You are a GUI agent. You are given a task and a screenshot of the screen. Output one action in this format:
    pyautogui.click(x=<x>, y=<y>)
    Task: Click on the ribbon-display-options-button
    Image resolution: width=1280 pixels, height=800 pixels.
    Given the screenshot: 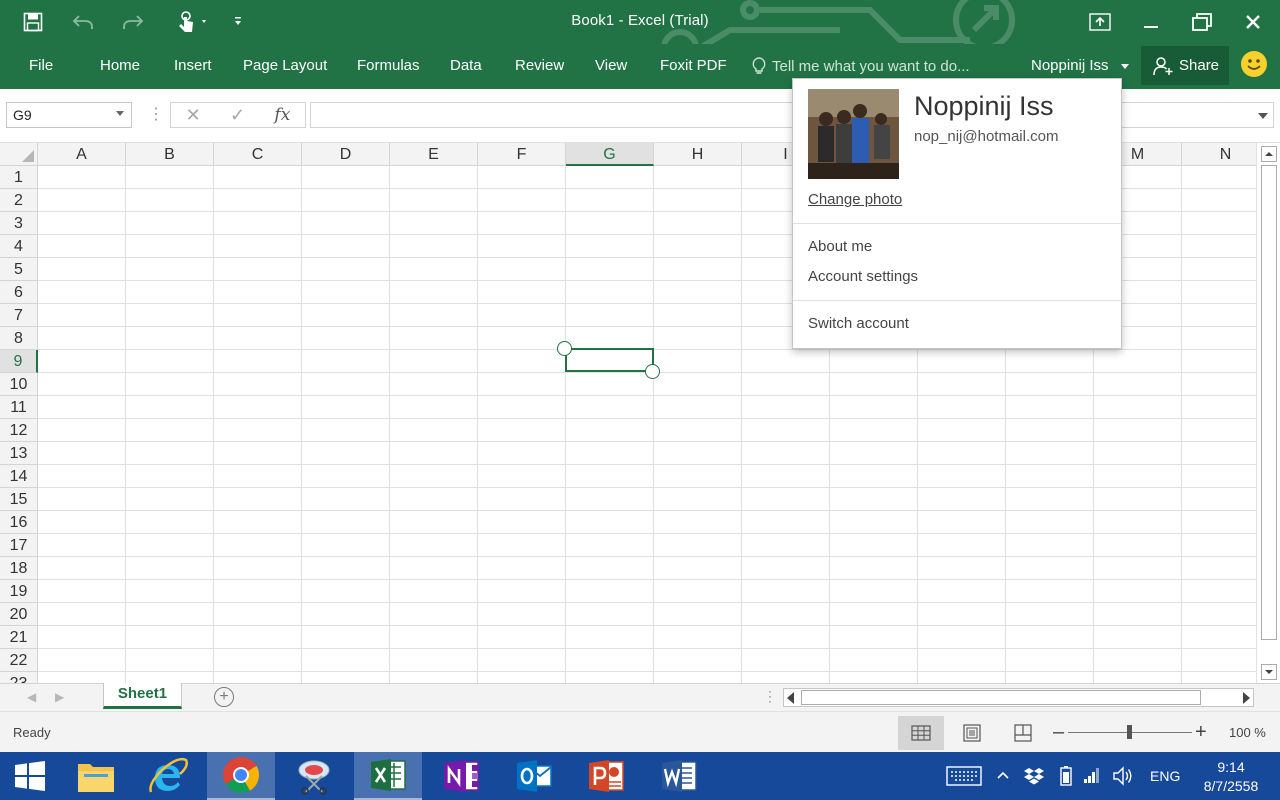 What is the action you would take?
    pyautogui.click(x=1100, y=22)
    